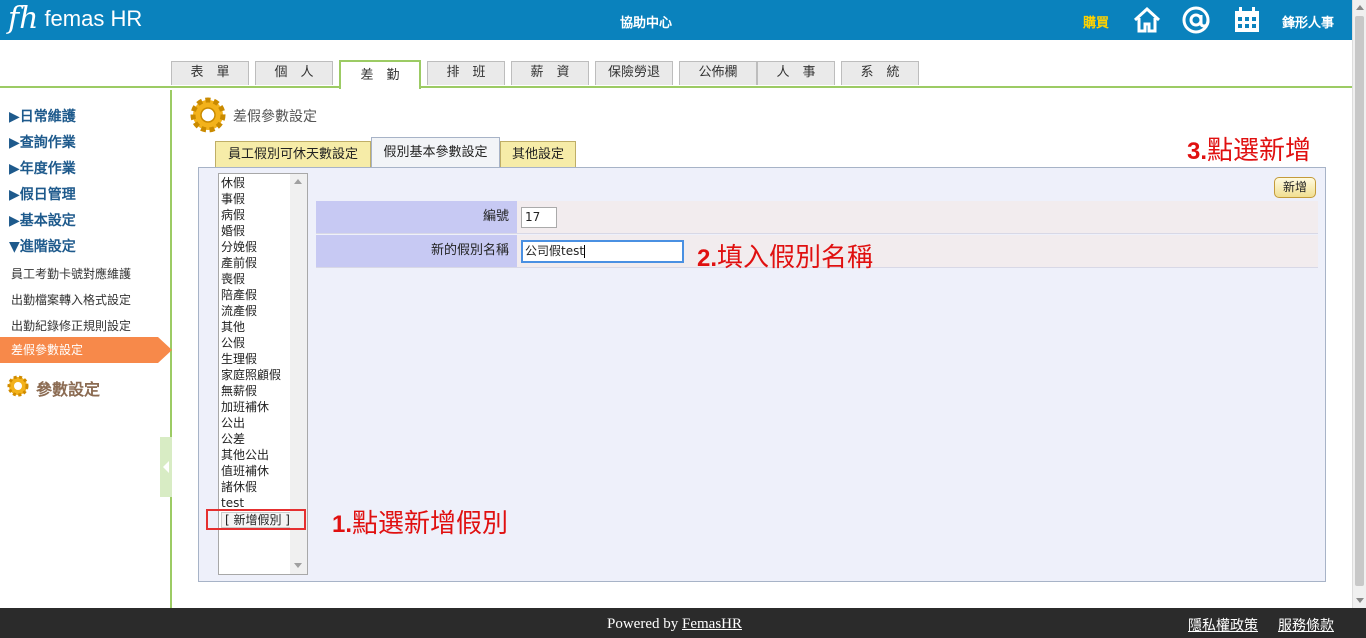 The image size is (1366, 638). What do you see at coordinates (210, 73) in the screenshot?
I see `tab-forms: 表 單` at bounding box center [210, 73].